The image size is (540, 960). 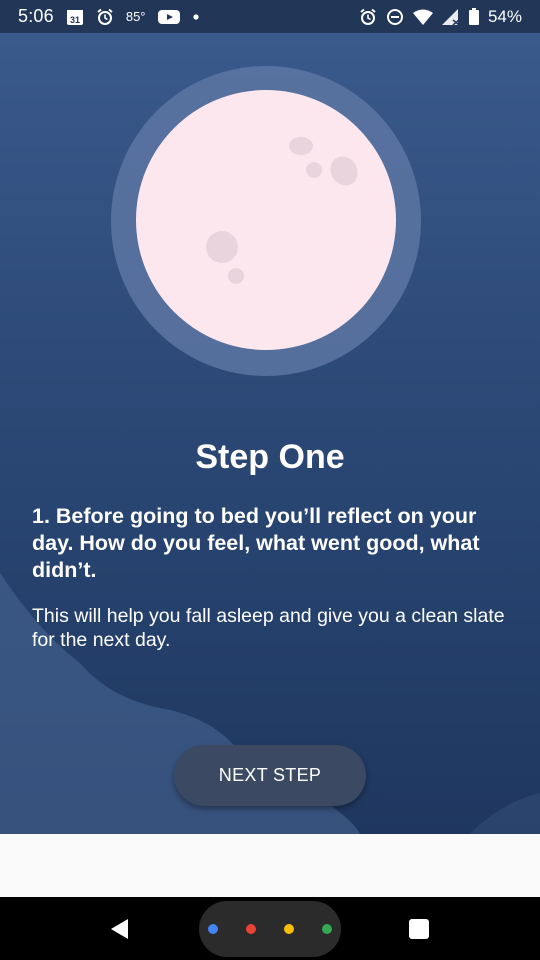 I want to click on back-button, so click(x=120, y=929).